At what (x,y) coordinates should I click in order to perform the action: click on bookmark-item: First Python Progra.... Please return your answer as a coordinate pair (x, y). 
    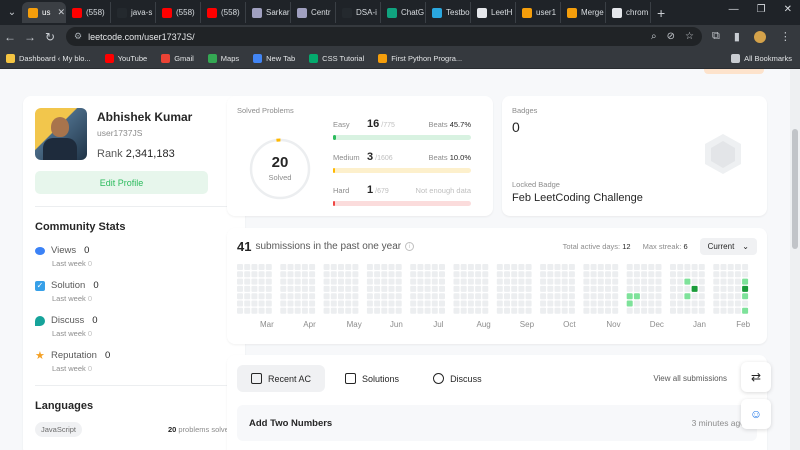
    Looking at the image, I should click on (420, 58).